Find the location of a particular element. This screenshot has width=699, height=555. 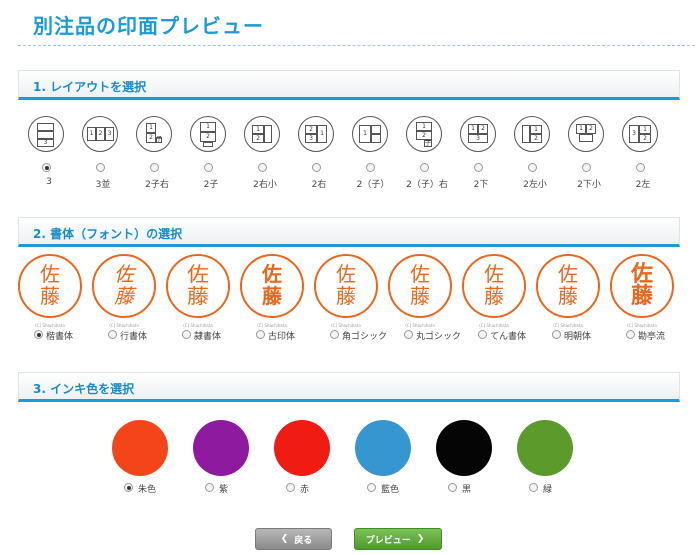

layout-option-2-right-small: 1 2 2右小 is located at coordinates (265, 154).